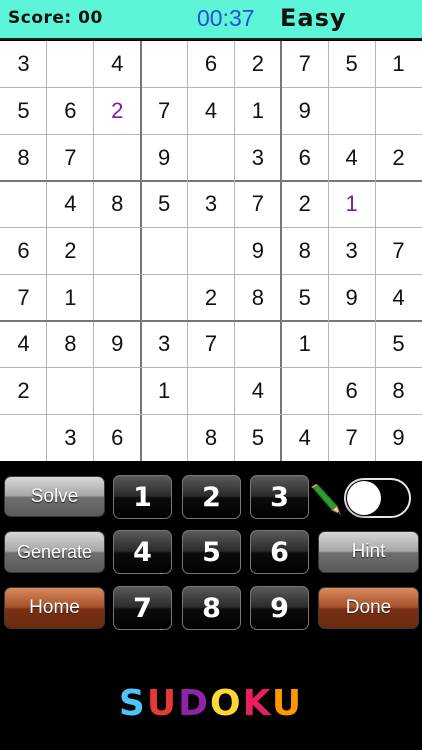 The width and height of the screenshot is (422, 750). I want to click on cell-r3-c8: 4, so click(351, 157).